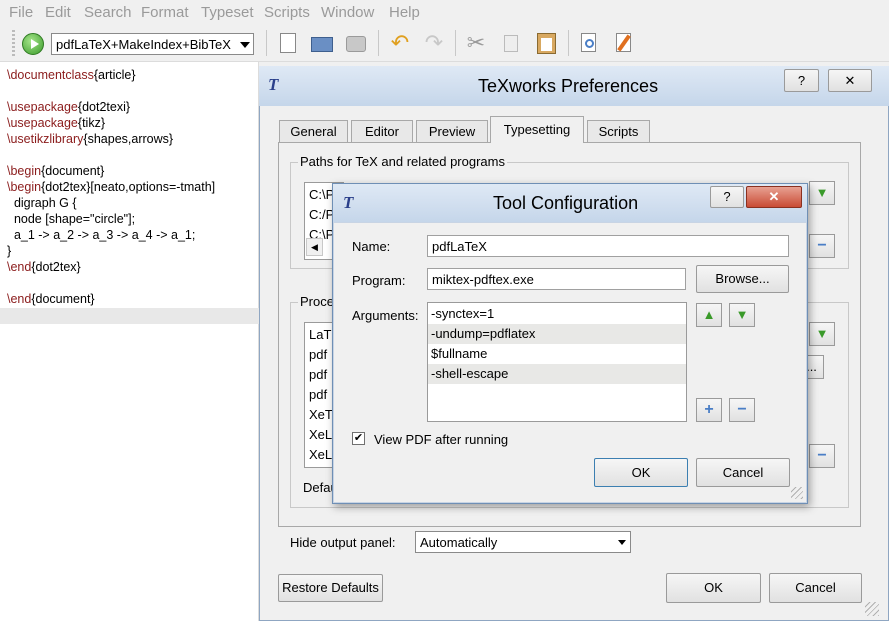  I want to click on program-label: Program:, so click(379, 280).